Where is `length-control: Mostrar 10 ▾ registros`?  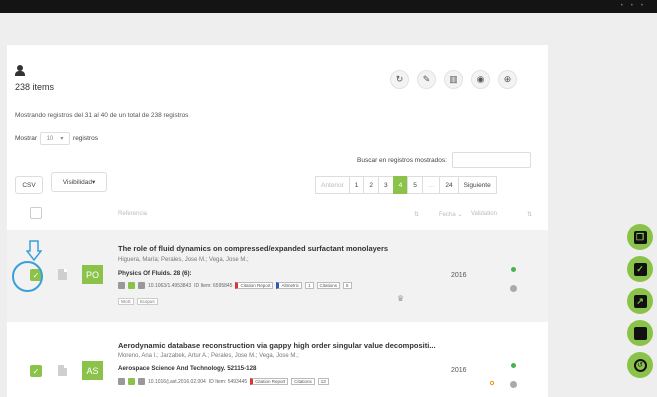
length-control: Mostrar 10 ▾ registros is located at coordinates (56, 138).